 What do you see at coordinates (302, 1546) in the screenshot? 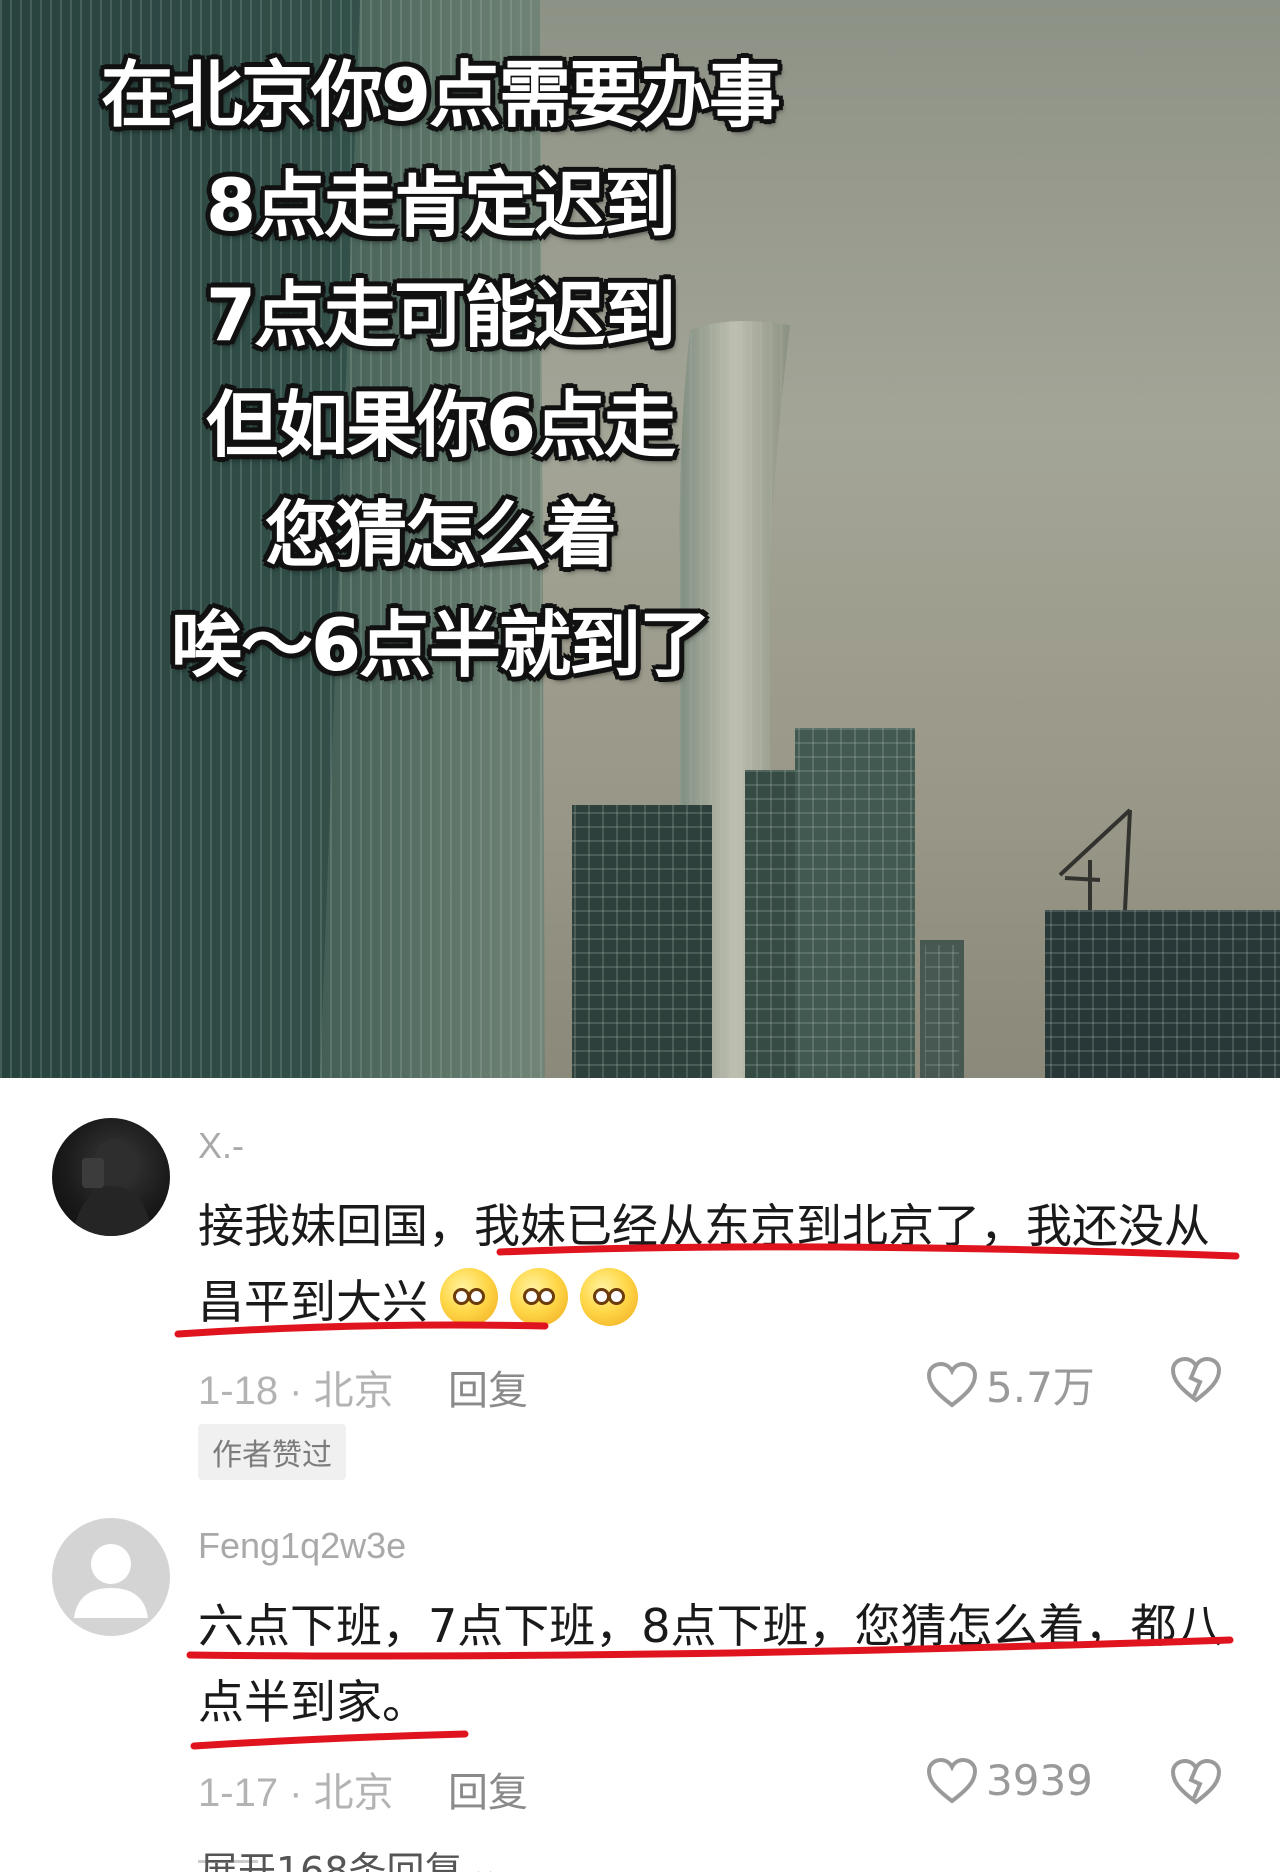
I see `comment-username: Feng1q2w3e` at bounding box center [302, 1546].